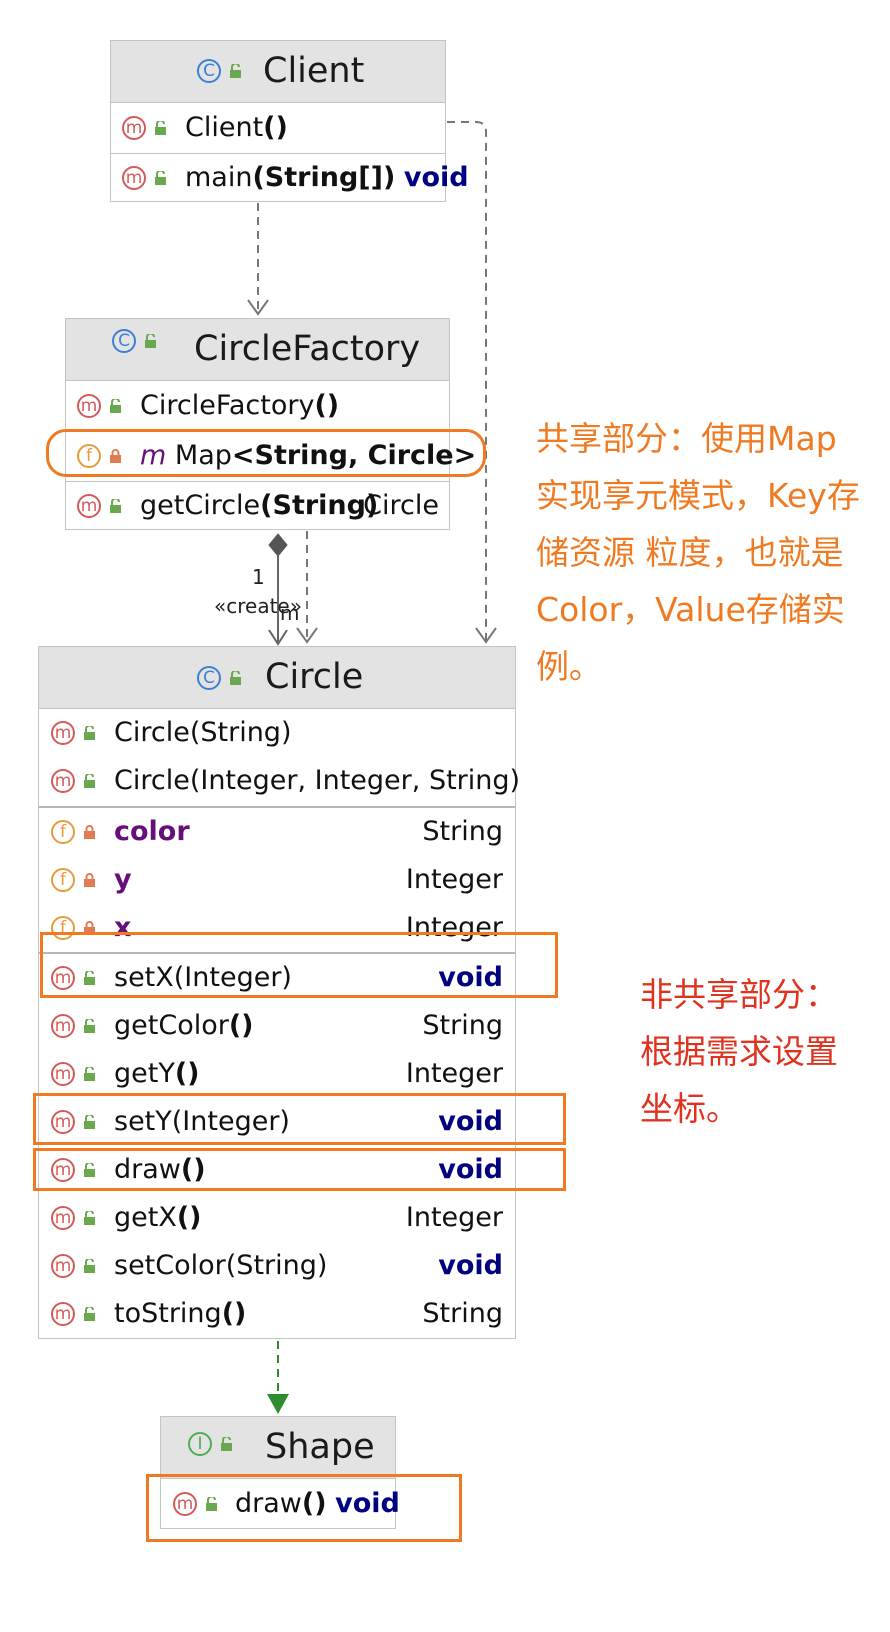 The image size is (890, 1632). Describe the element at coordinates (170, 1265) in the screenshot. I see `method-name: setColor` at that location.